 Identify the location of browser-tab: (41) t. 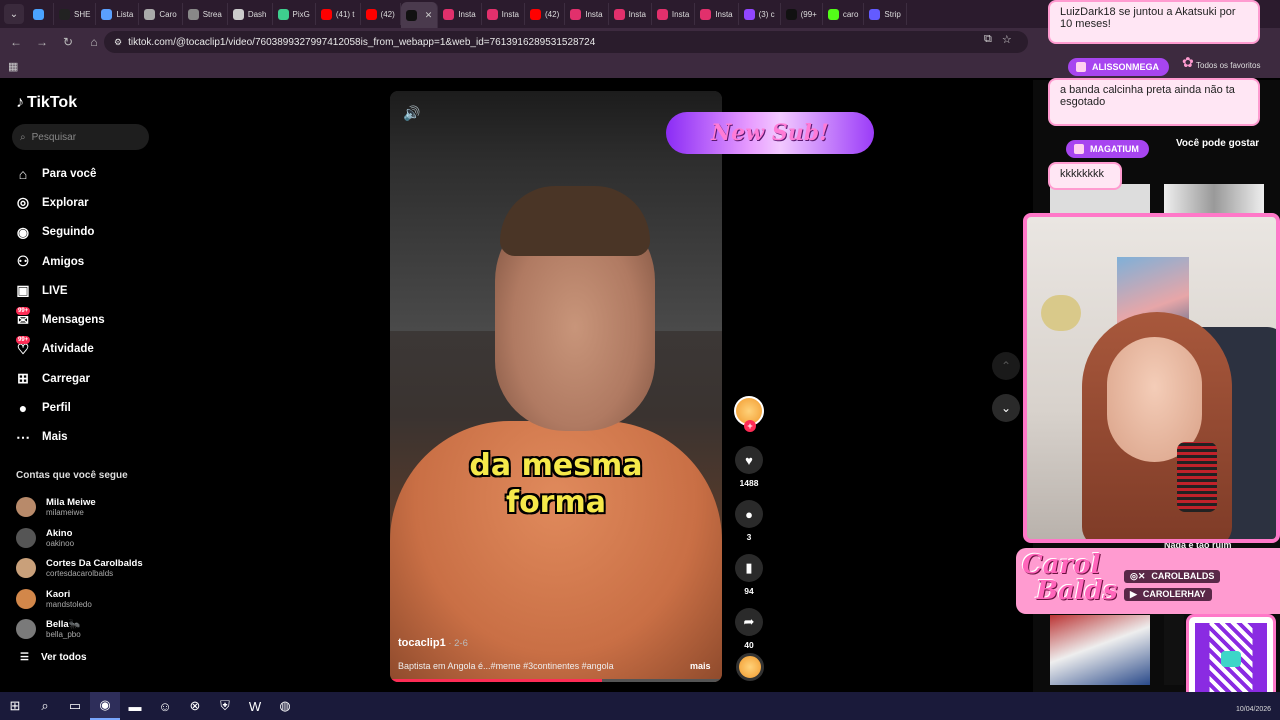
(338, 14).